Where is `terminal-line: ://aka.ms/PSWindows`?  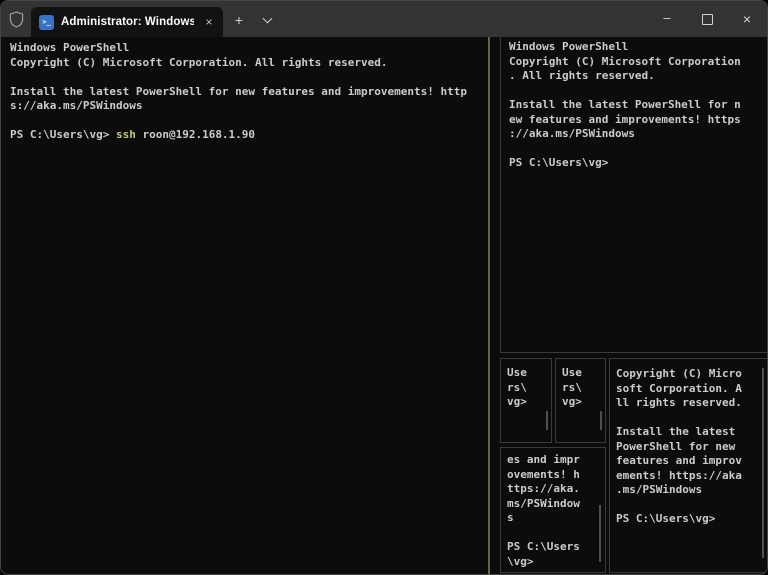
terminal-line: ://aka.ms/PSWindows is located at coordinates (572, 133).